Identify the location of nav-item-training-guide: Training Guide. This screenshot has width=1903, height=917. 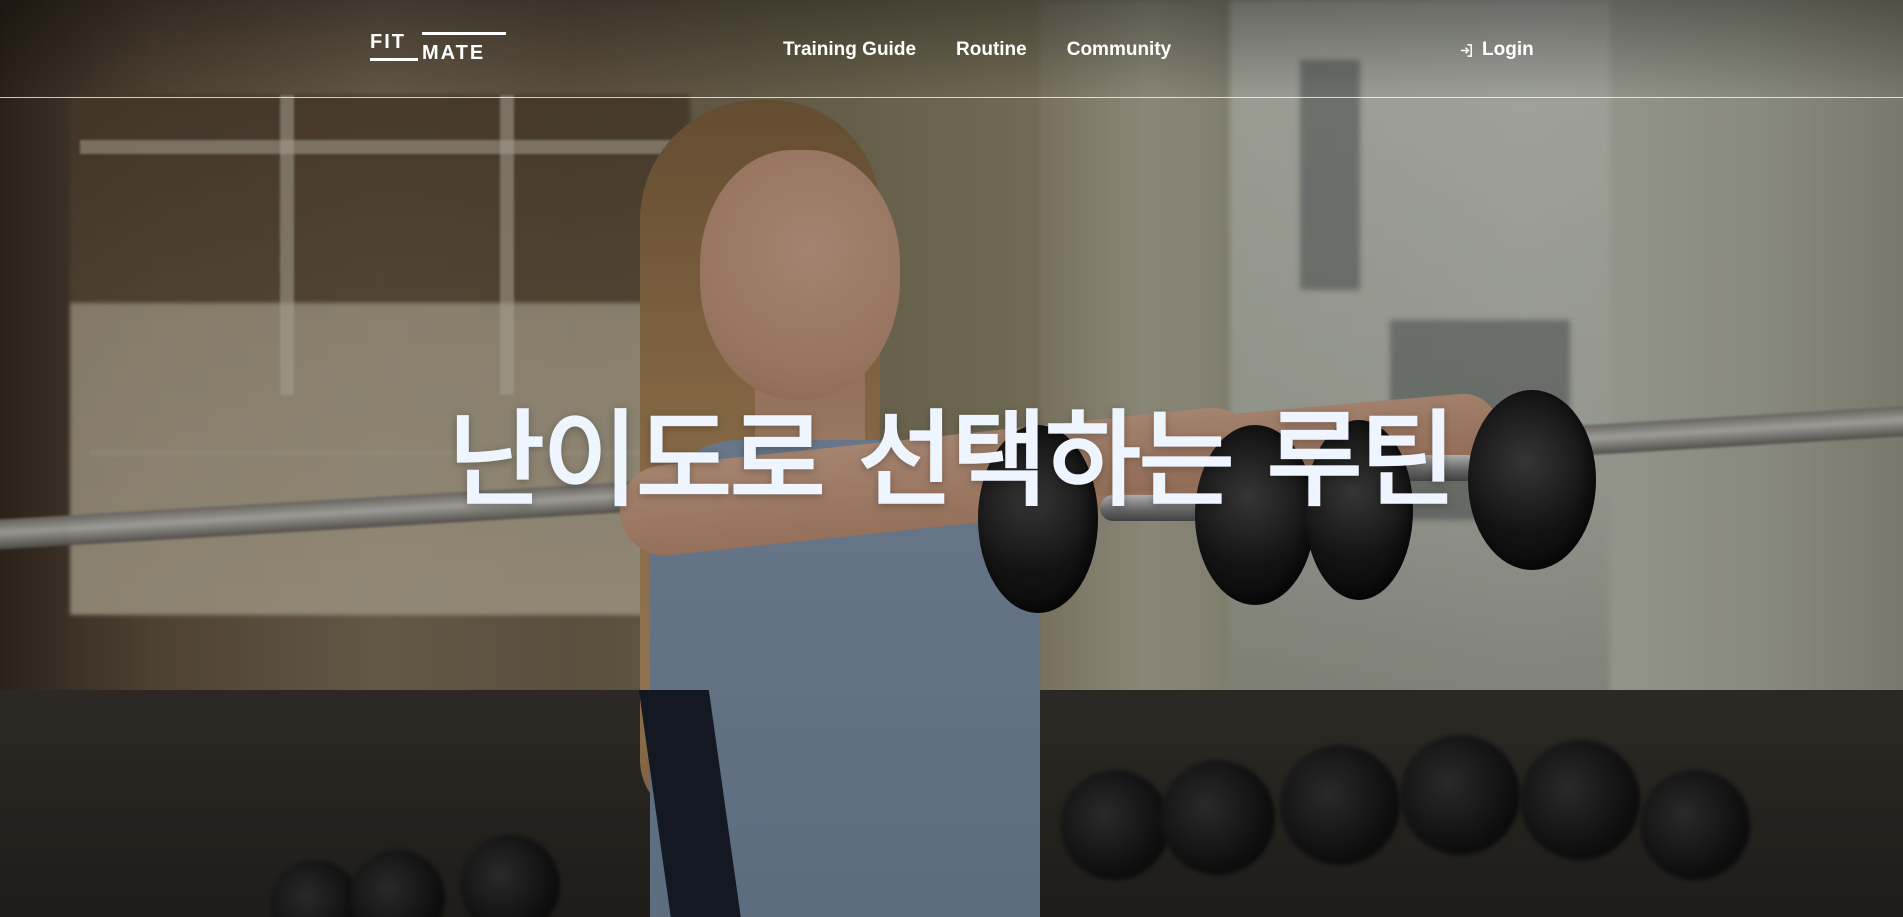
(849, 50).